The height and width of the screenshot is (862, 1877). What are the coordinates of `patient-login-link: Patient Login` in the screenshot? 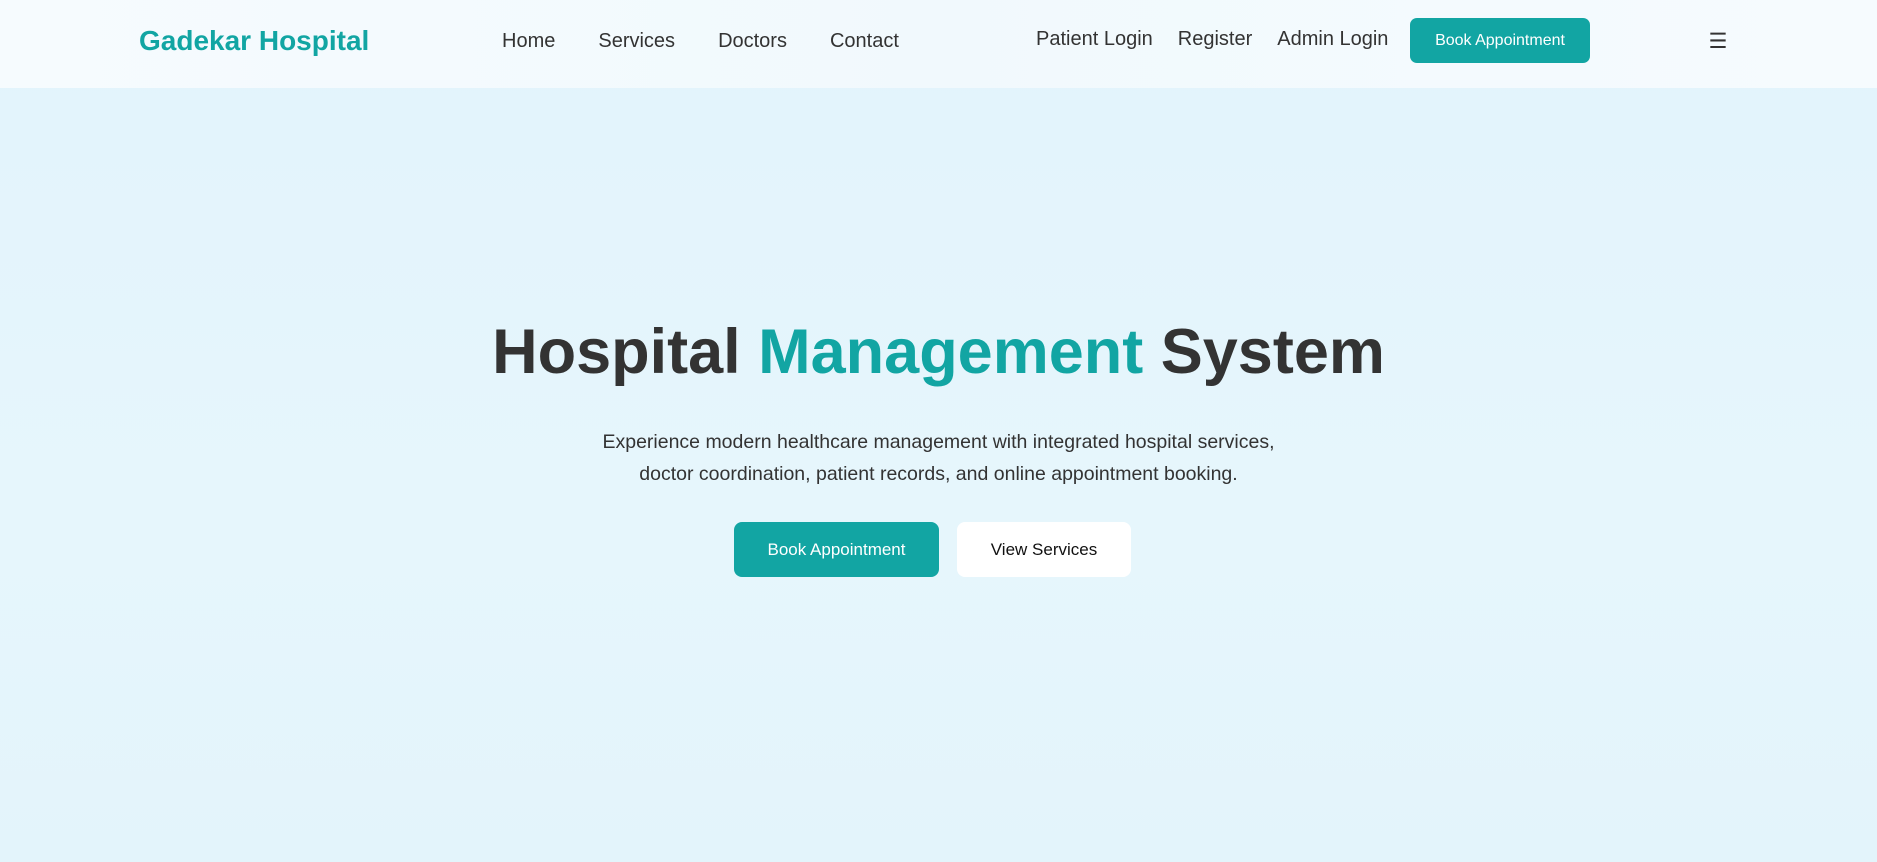 It's located at (1094, 39).